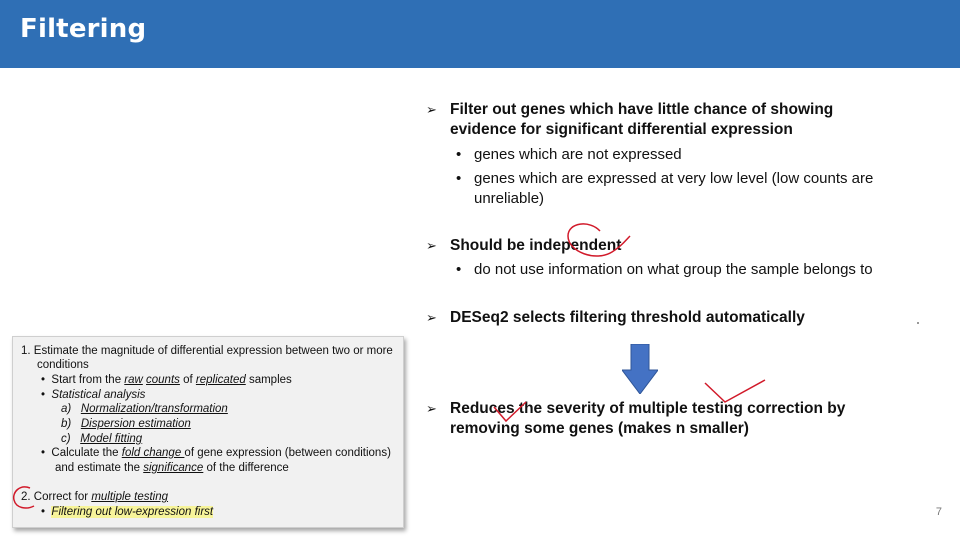 Image resolution: width=960 pixels, height=540 pixels. I want to click on down-arrow-icon, so click(640, 369).